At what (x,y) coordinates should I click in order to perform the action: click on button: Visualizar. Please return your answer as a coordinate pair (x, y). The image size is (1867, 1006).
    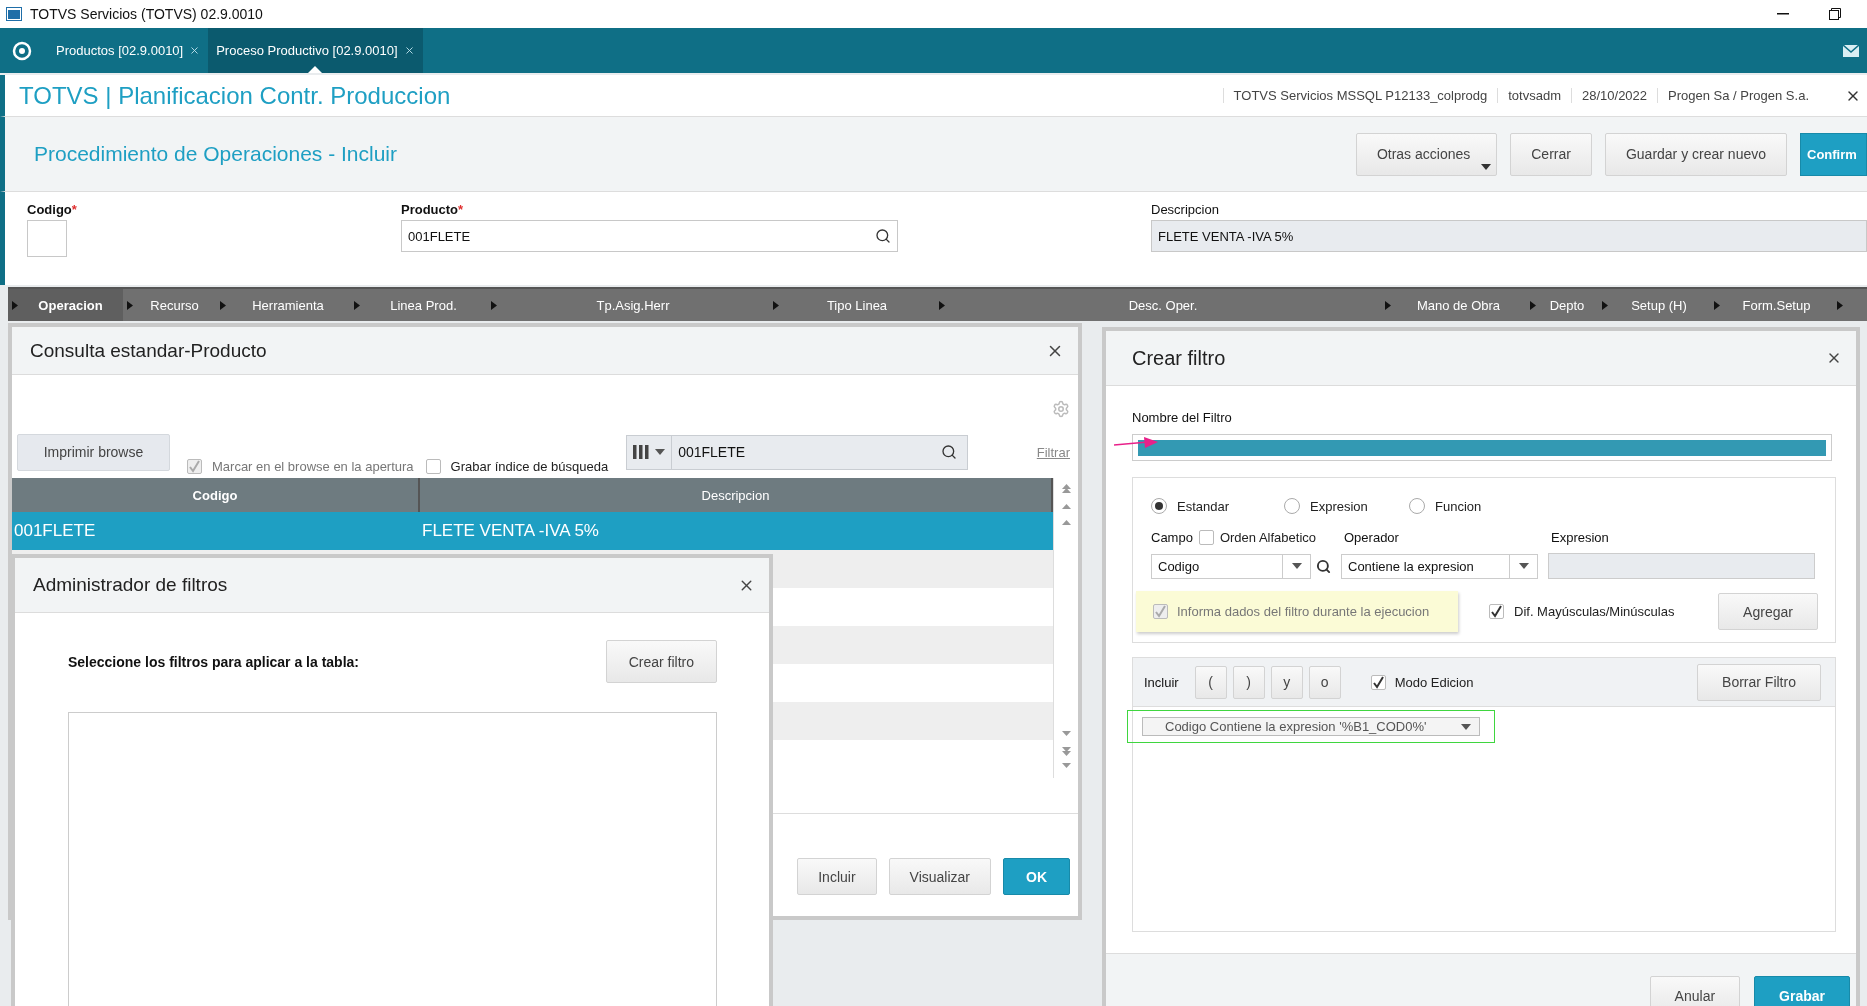
    Looking at the image, I should click on (939, 876).